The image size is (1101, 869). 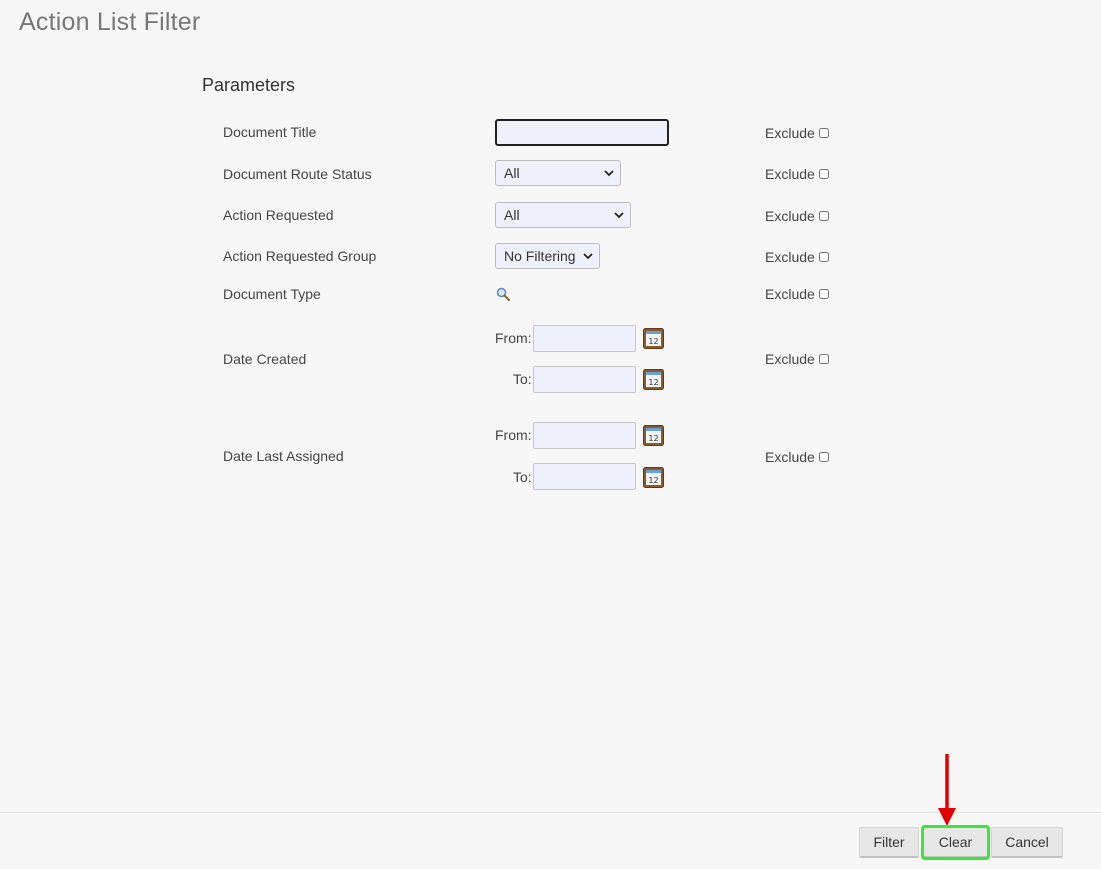 I want to click on action-requested-exclude: Exclude, so click(x=797, y=216).